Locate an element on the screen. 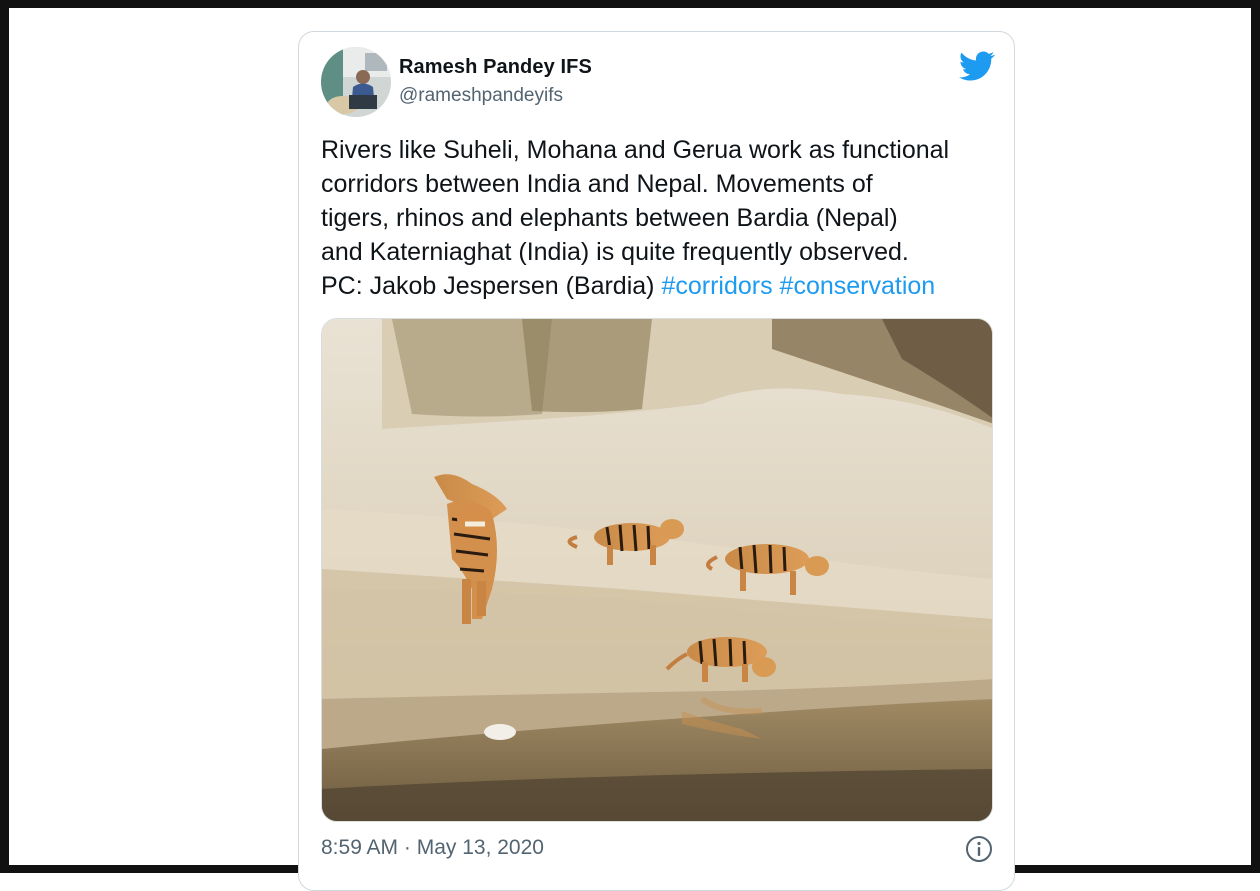 Image resolution: width=1260 pixels, height=891 pixels. author-handle: @rameshpandeyifs is located at coordinates (481, 96).